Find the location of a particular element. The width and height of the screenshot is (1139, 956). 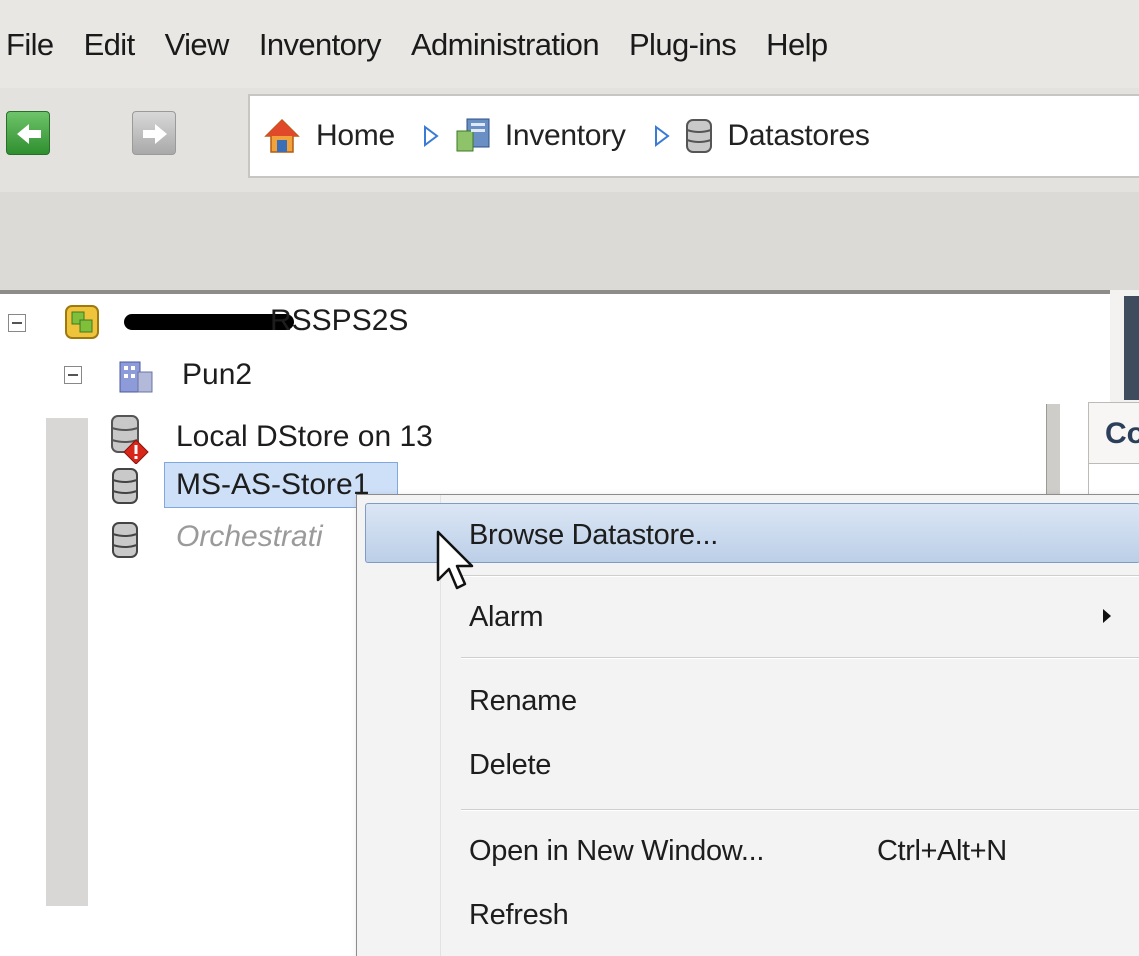

details-tab: Co is located at coordinates (1113, 433).